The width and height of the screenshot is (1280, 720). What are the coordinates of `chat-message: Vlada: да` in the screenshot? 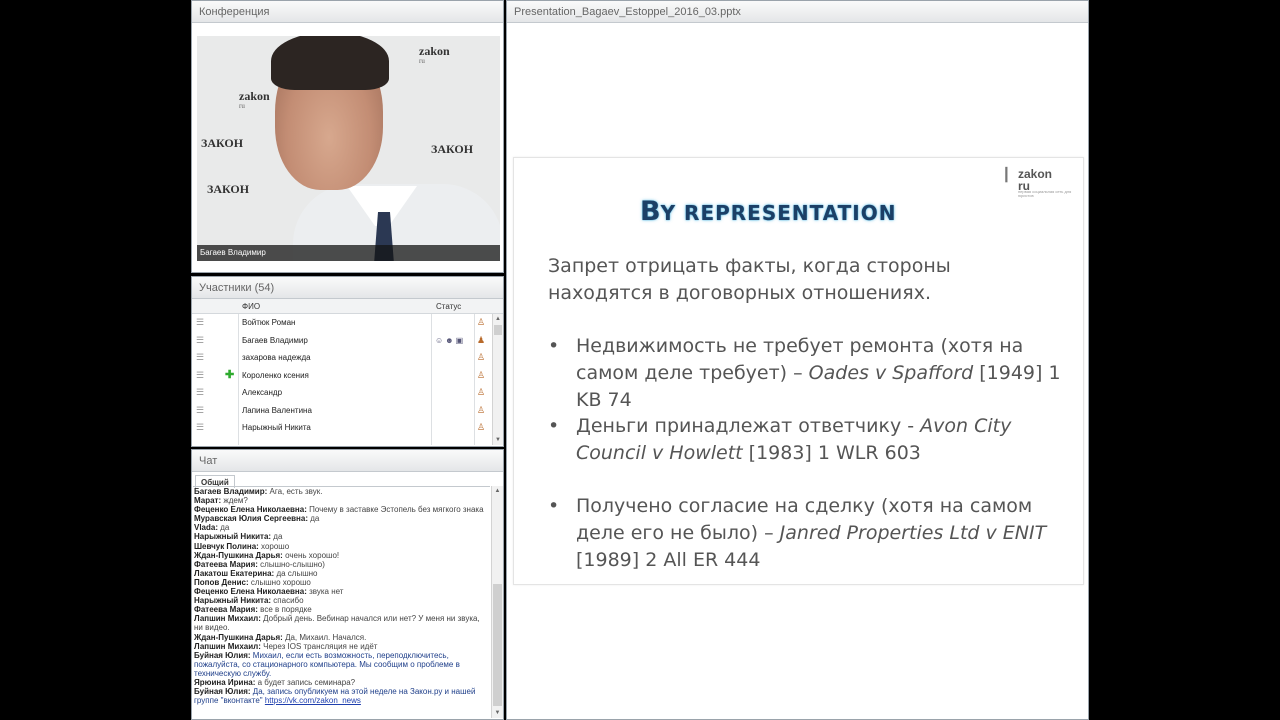 It's located at (341, 527).